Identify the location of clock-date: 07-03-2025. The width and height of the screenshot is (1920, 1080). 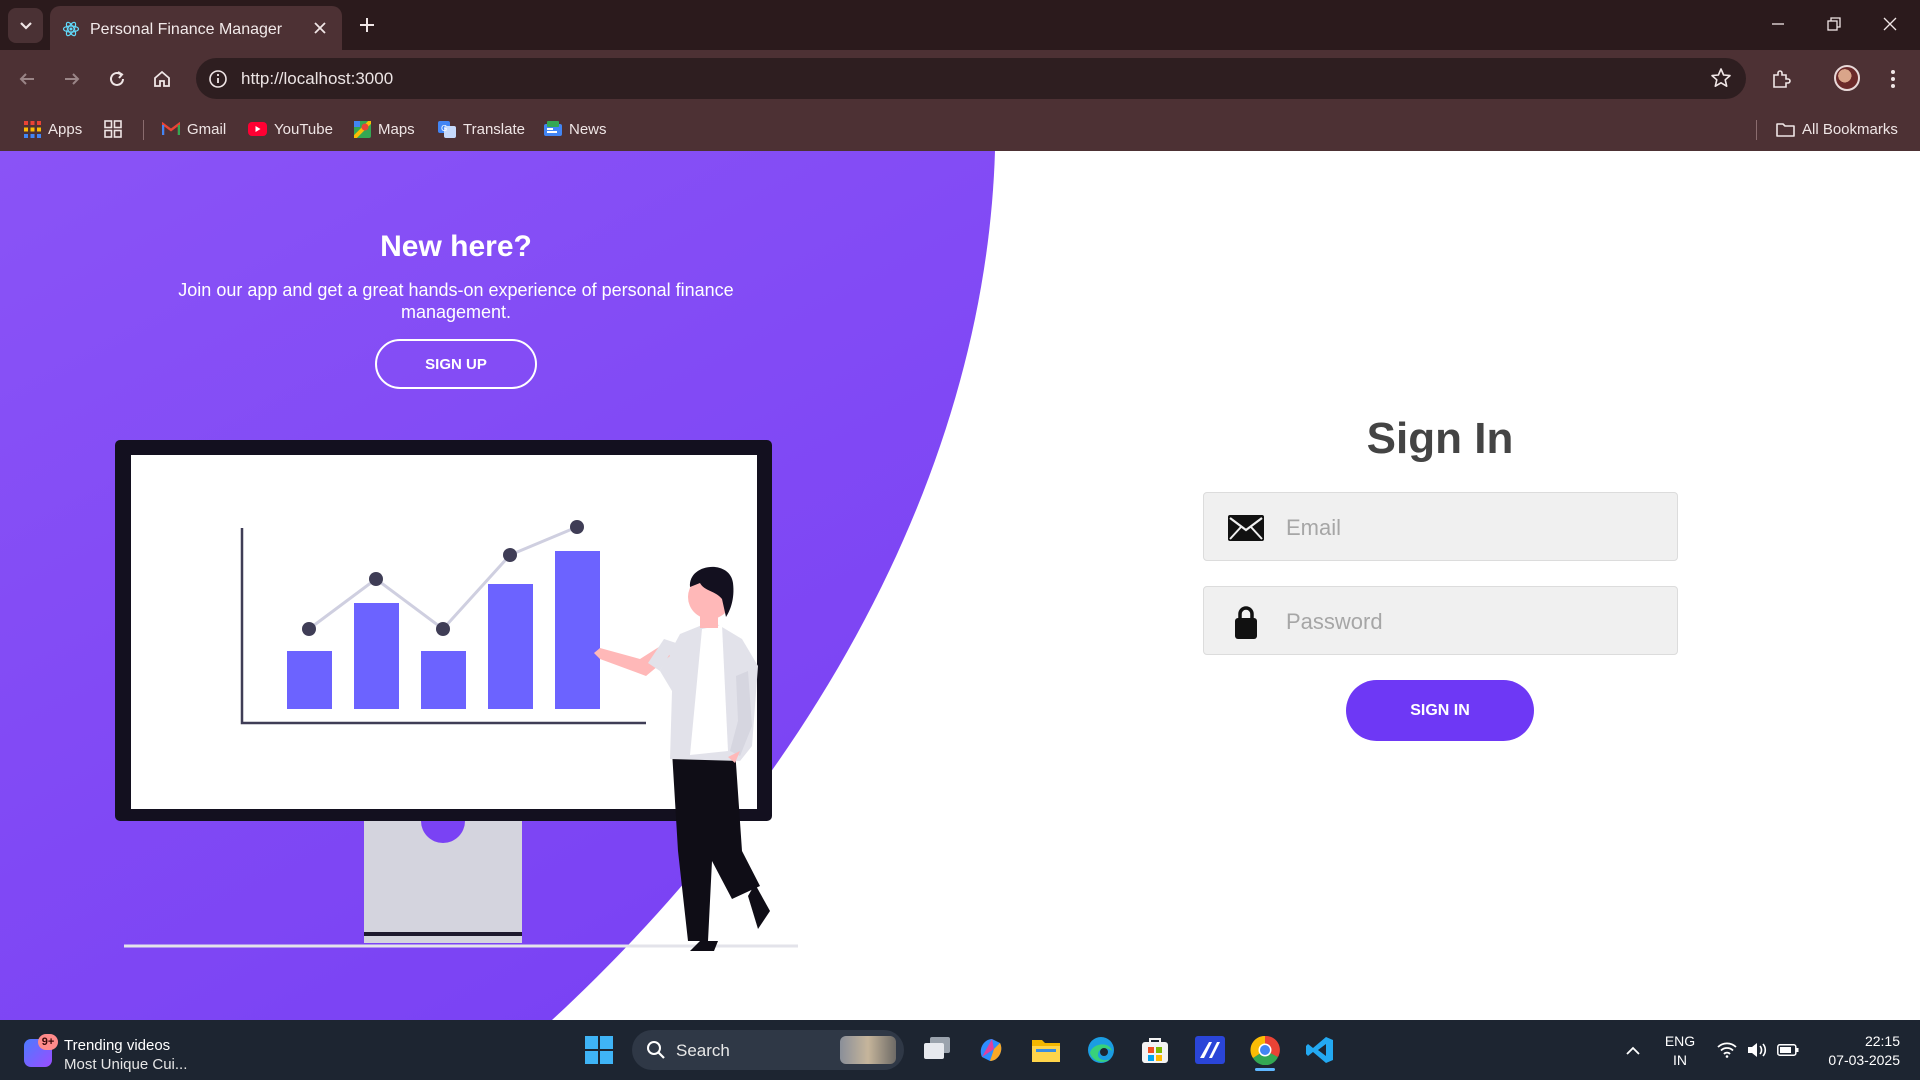
(1864, 1060).